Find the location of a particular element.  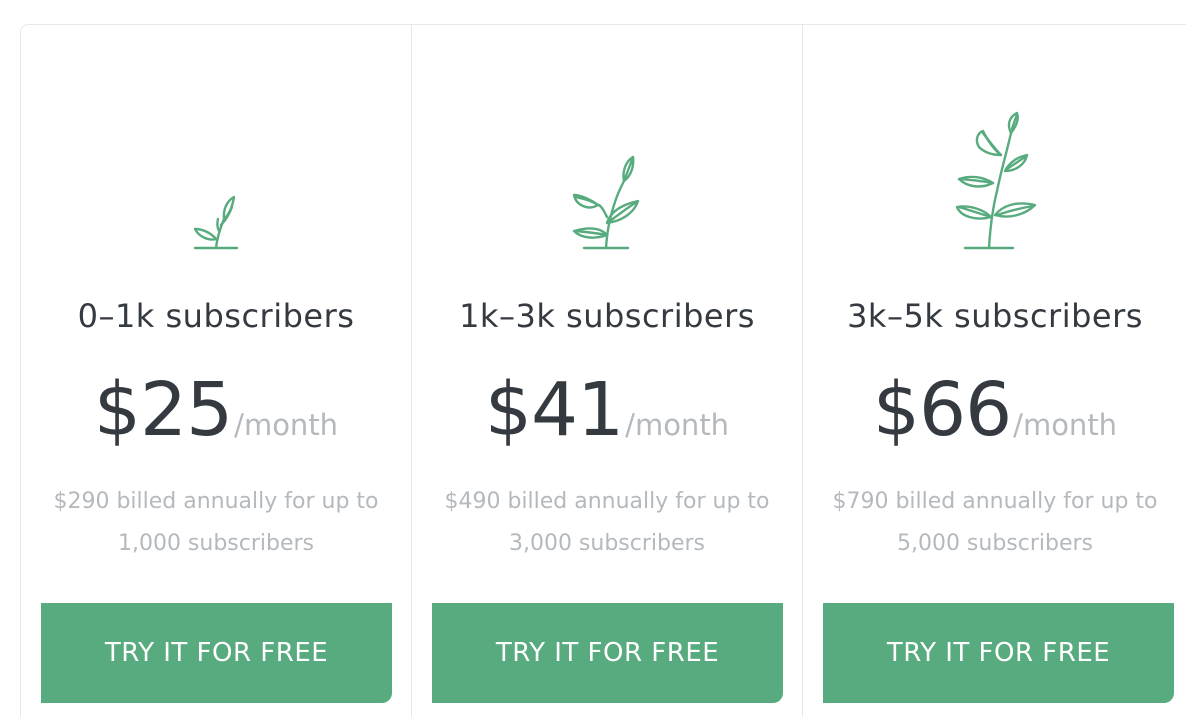

billing-note-line-1: $290 billed annually for up to is located at coordinates (216, 501).